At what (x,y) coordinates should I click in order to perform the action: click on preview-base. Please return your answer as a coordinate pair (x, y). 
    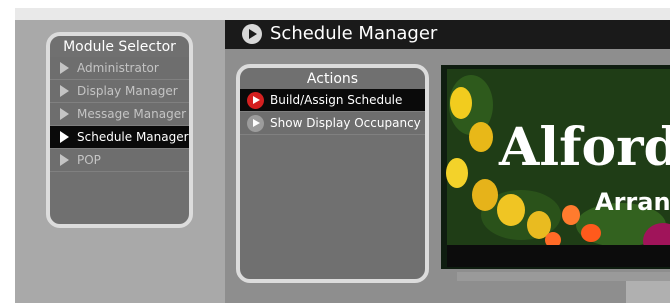
    Looking at the image, I should click on (648, 292).